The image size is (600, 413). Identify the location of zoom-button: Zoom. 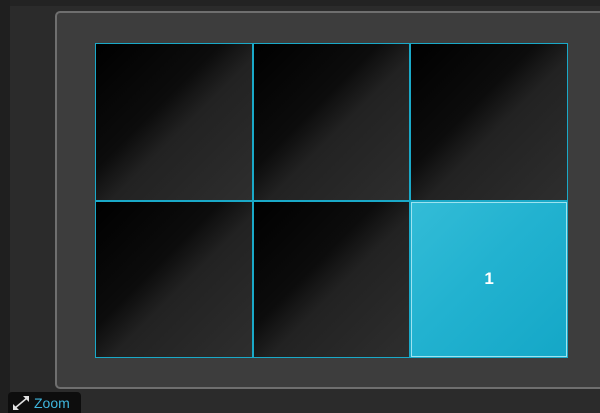
(44, 402).